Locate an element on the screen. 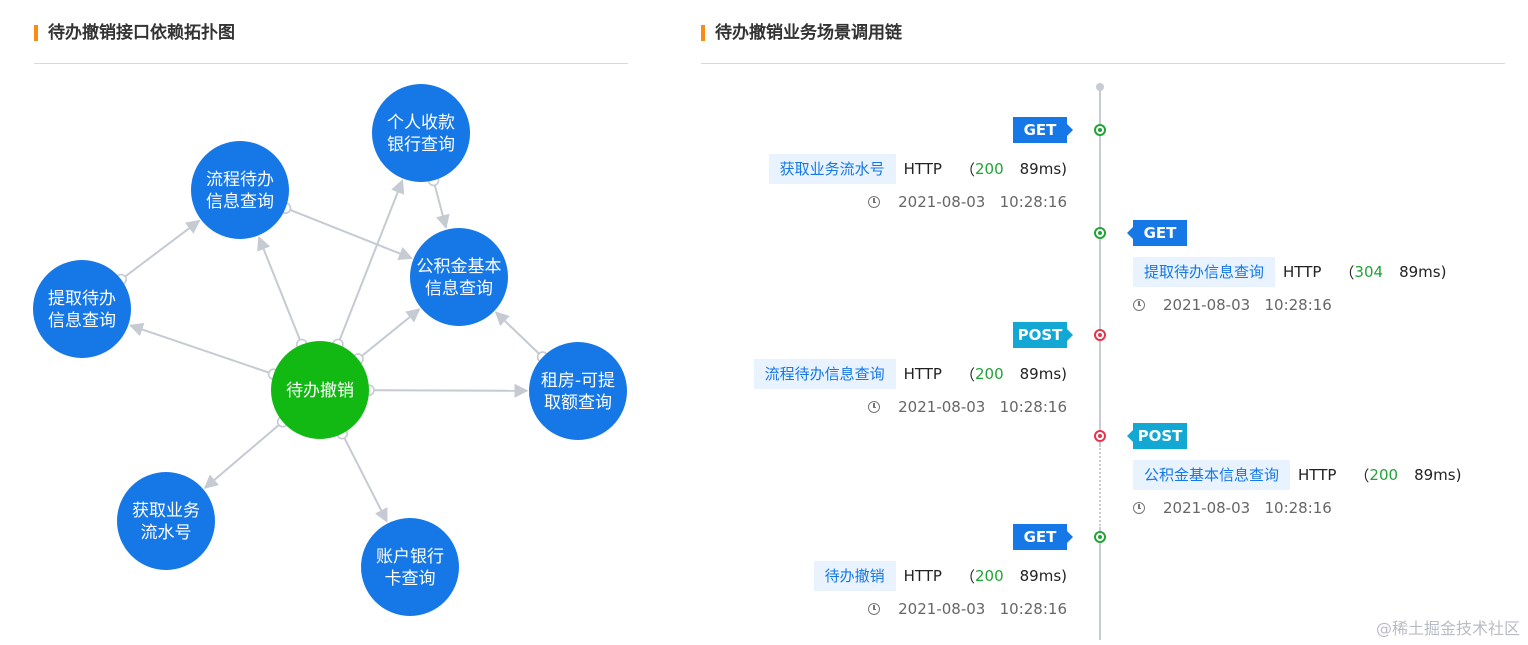  edge-center-n2 is located at coordinates (280, 290).